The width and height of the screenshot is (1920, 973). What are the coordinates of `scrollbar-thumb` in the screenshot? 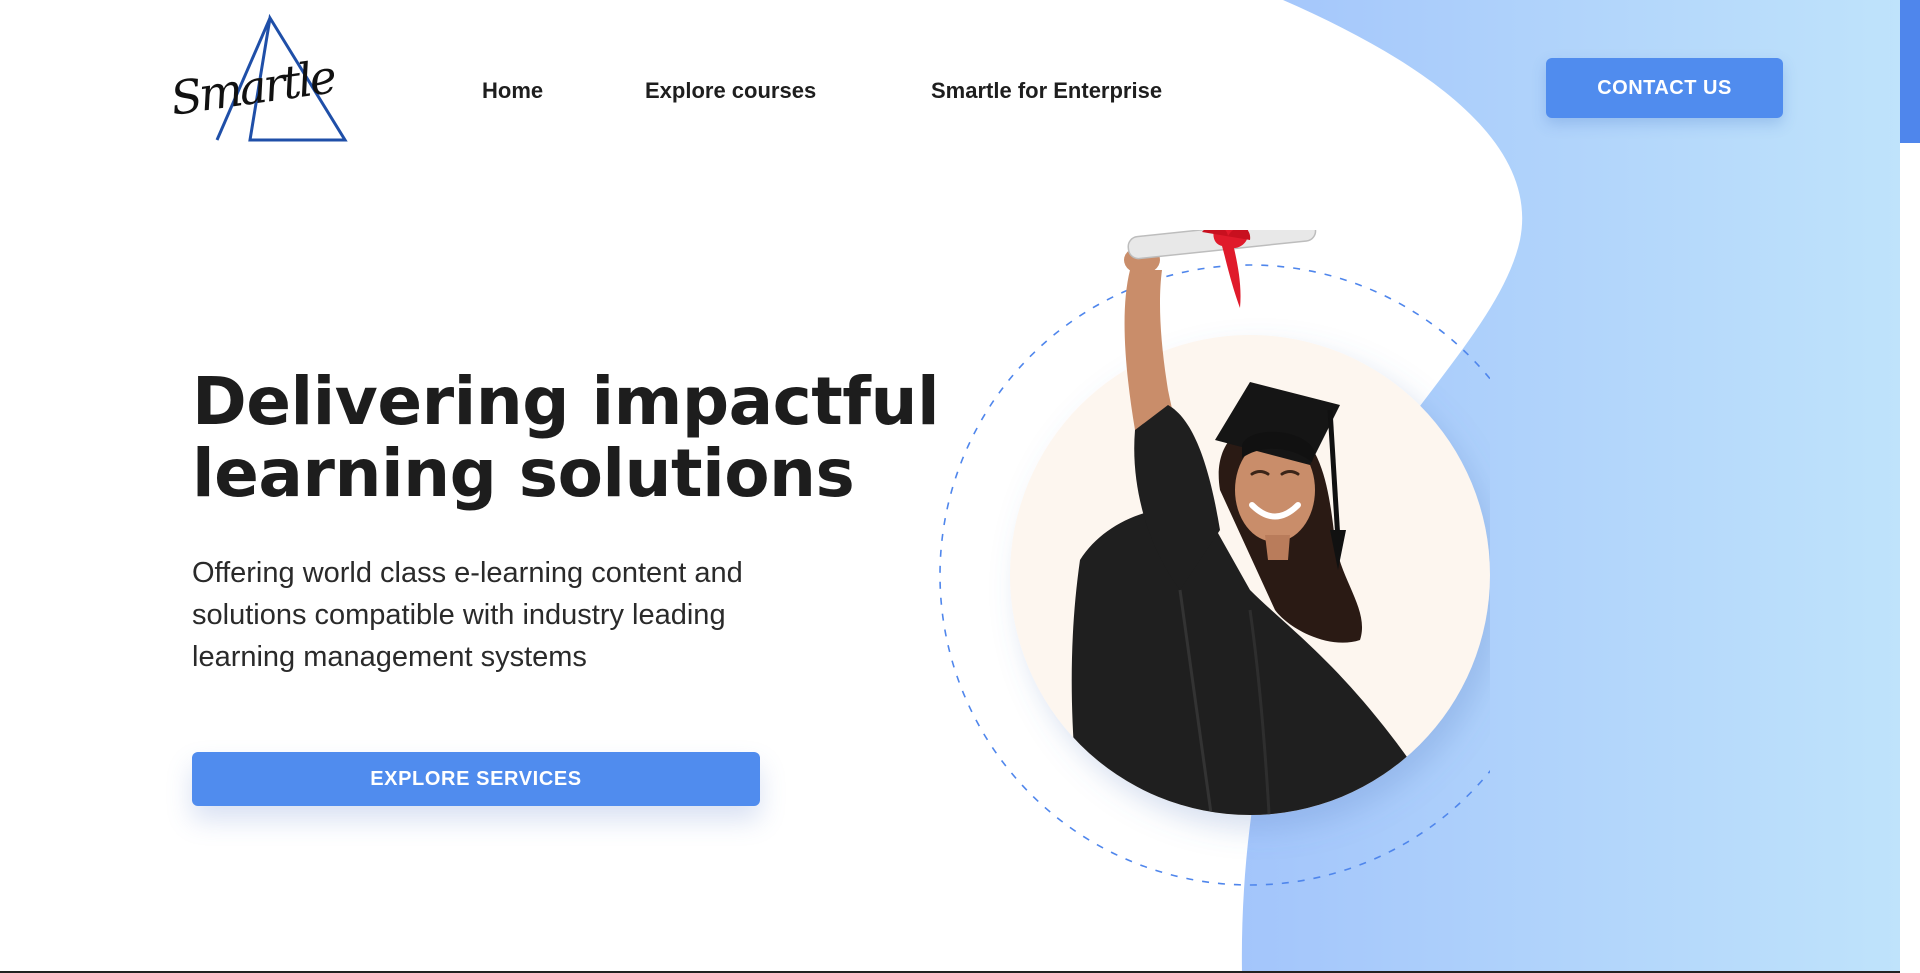 It's located at (1910, 71).